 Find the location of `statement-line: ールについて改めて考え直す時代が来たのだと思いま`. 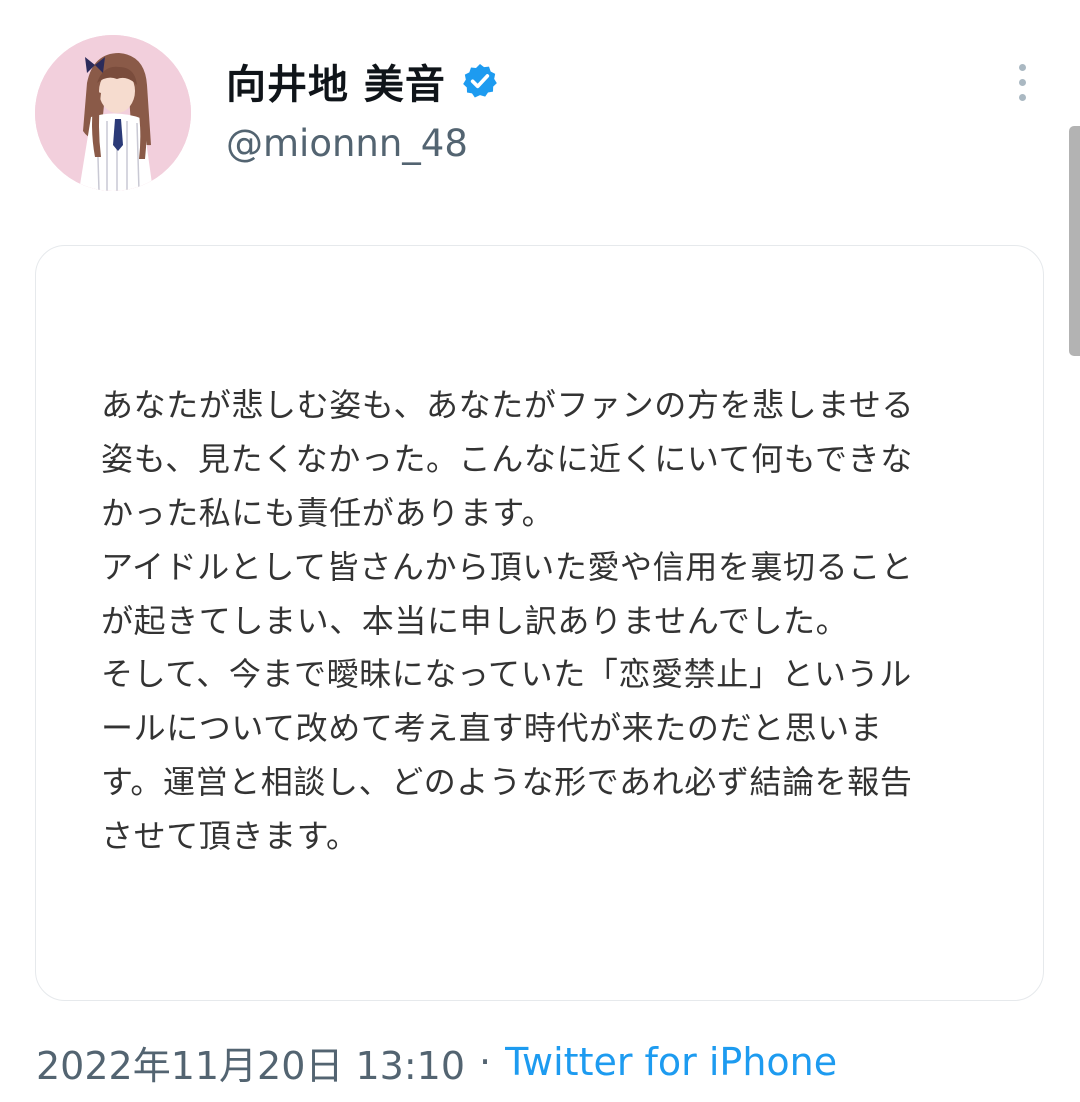

statement-line: ールについて改めて考え直す時代が来たのだと思いま is located at coordinates (492, 728).